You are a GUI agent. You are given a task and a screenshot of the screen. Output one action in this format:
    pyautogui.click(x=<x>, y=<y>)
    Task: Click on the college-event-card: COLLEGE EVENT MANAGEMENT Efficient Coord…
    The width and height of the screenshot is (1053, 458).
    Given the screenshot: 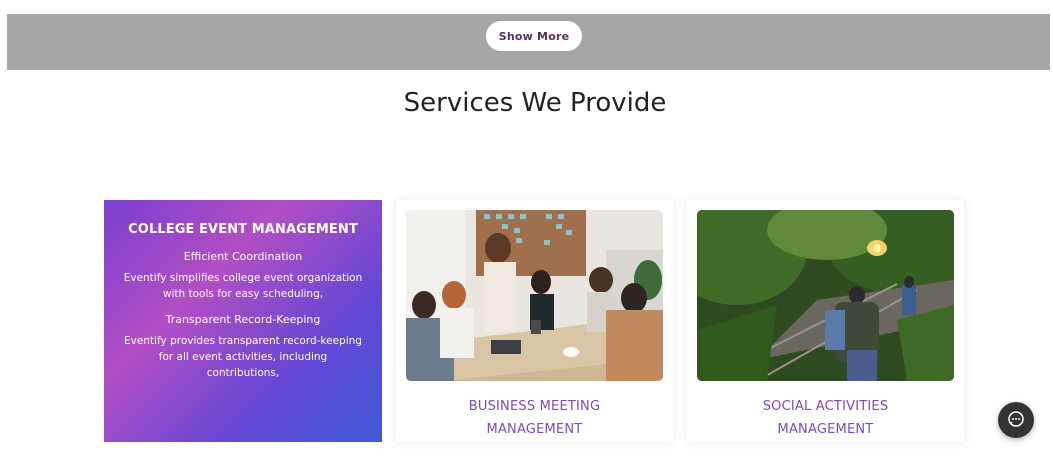 What is the action you would take?
    pyautogui.click(x=243, y=321)
    